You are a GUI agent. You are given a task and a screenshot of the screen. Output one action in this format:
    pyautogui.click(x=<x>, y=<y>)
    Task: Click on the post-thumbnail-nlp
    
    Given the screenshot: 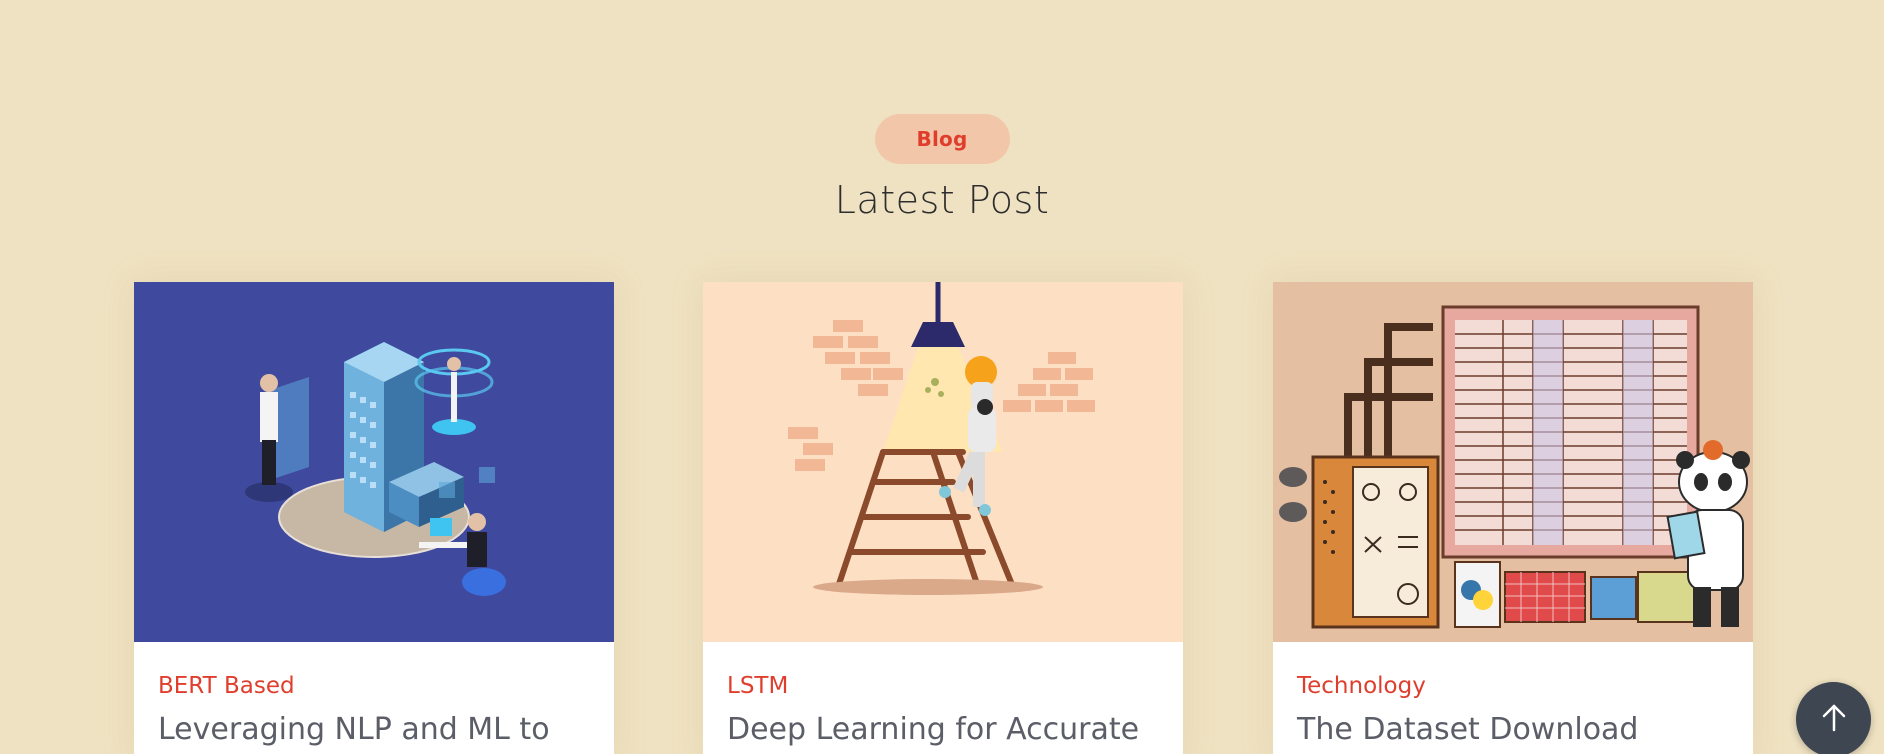 What is the action you would take?
    pyautogui.click(x=374, y=462)
    